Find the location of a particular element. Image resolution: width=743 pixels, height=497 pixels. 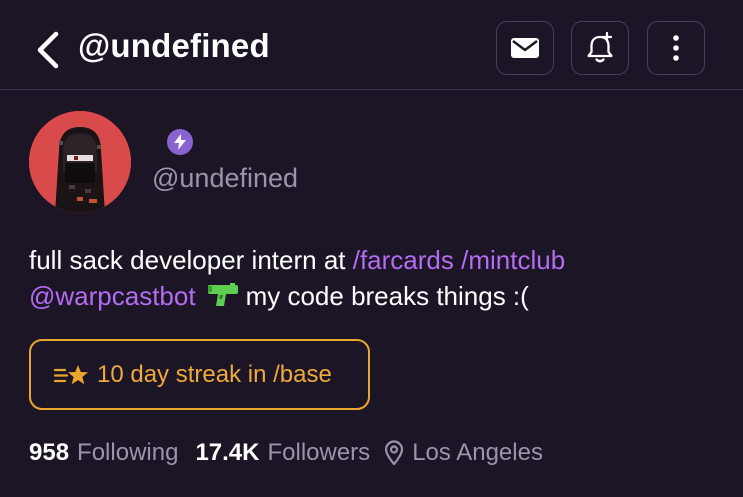

bio-text: full sack developer intern at is located at coordinates (191, 260).